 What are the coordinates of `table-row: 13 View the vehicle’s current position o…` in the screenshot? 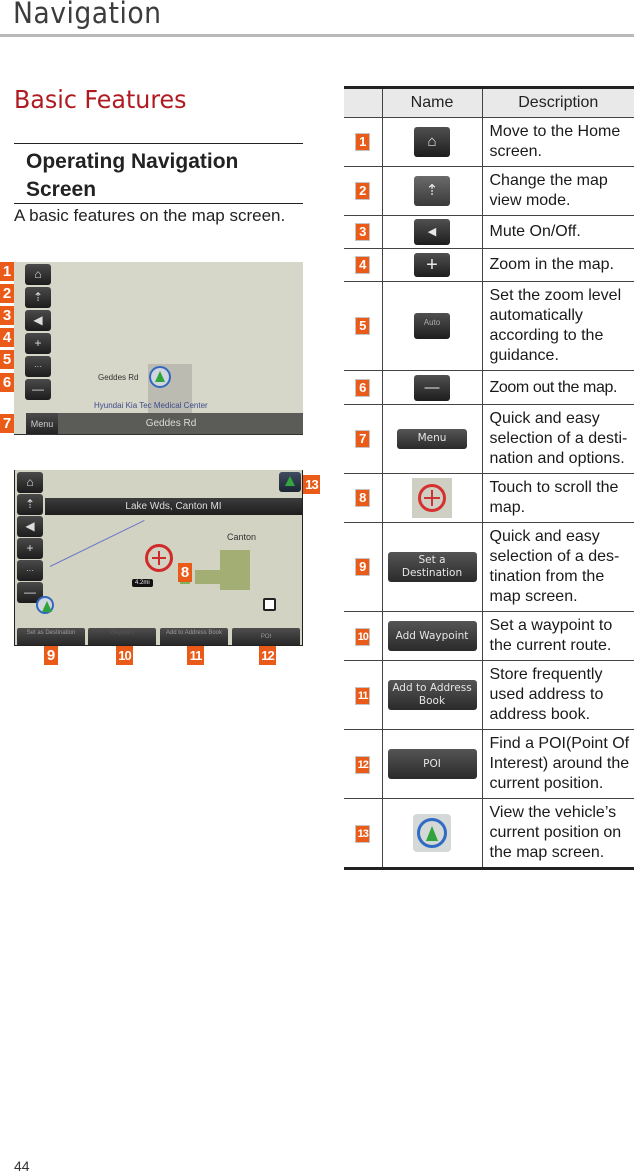 It's located at (489, 834).